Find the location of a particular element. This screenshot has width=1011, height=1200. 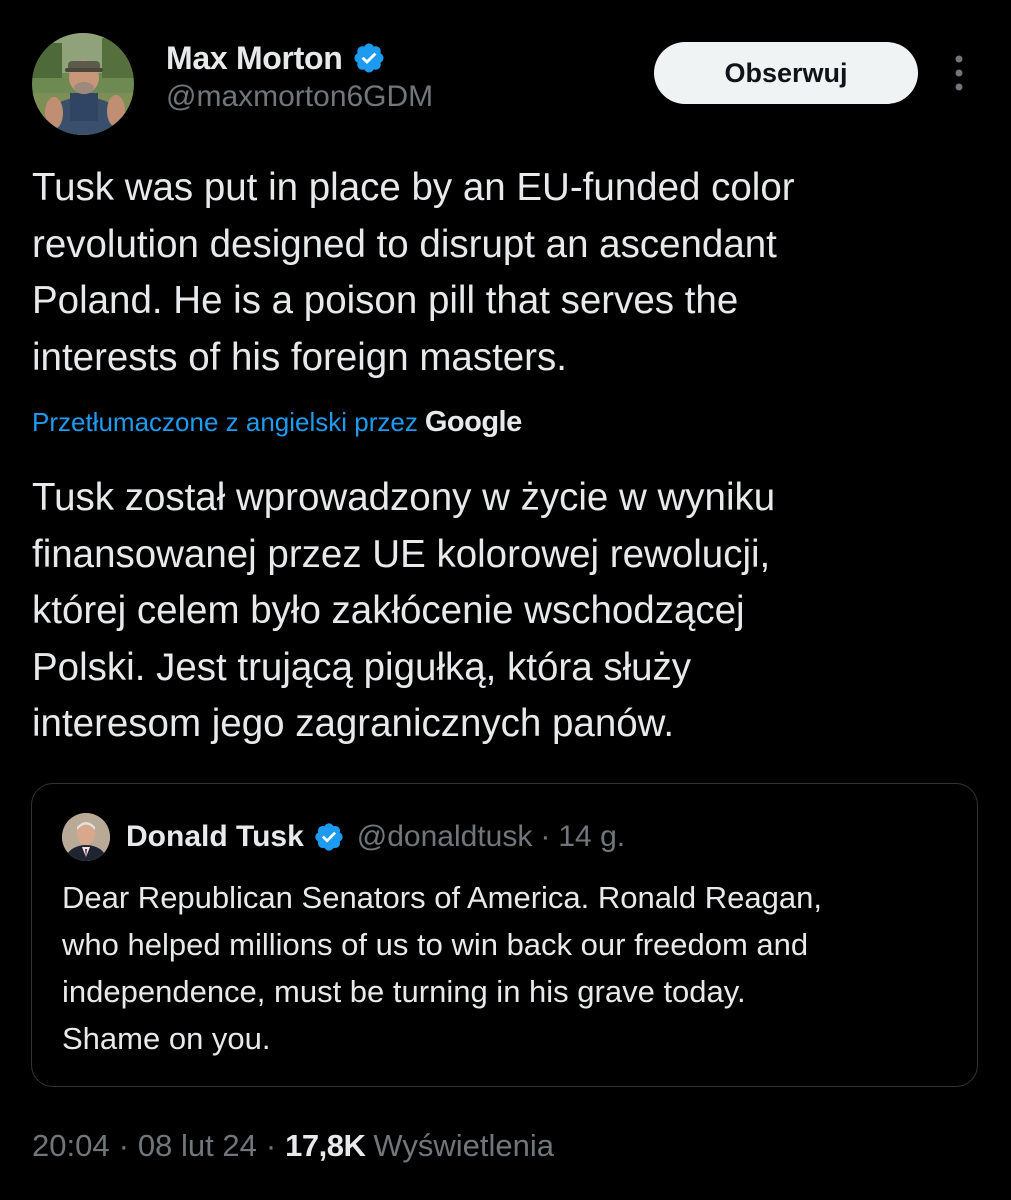

translated-text-line: interesom jego zagranicznych panów. is located at coordinates (353, 723).